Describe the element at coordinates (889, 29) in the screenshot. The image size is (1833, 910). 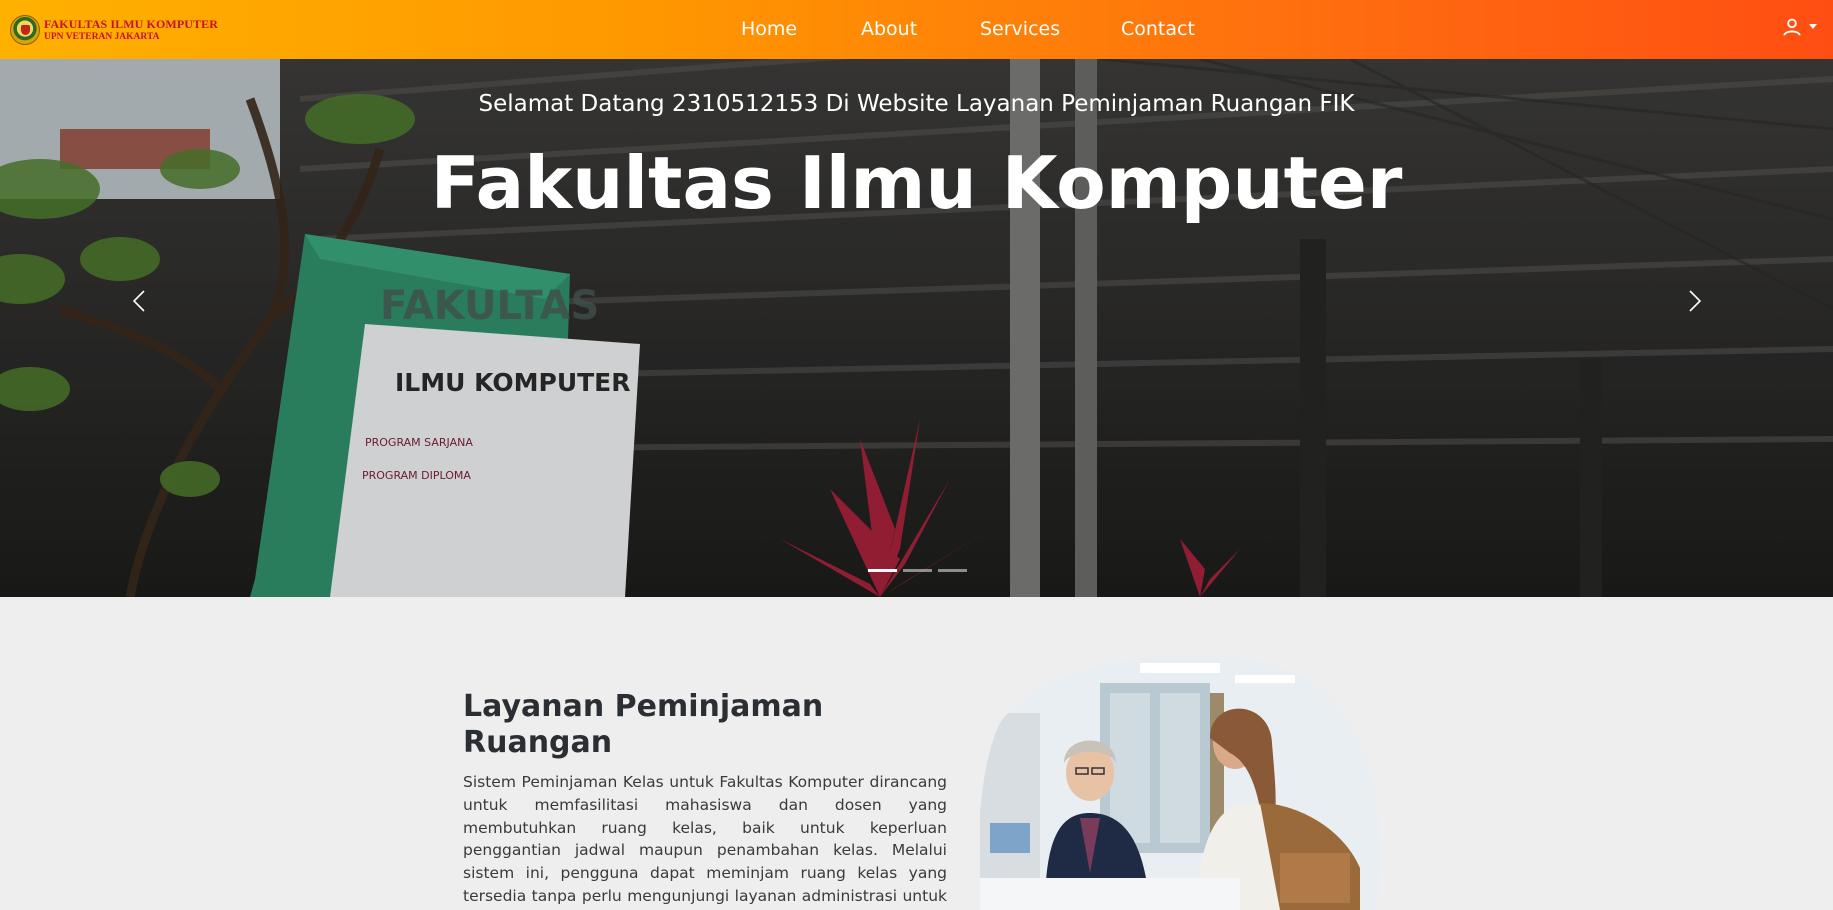
I see `nav-about-link: About` at that location.